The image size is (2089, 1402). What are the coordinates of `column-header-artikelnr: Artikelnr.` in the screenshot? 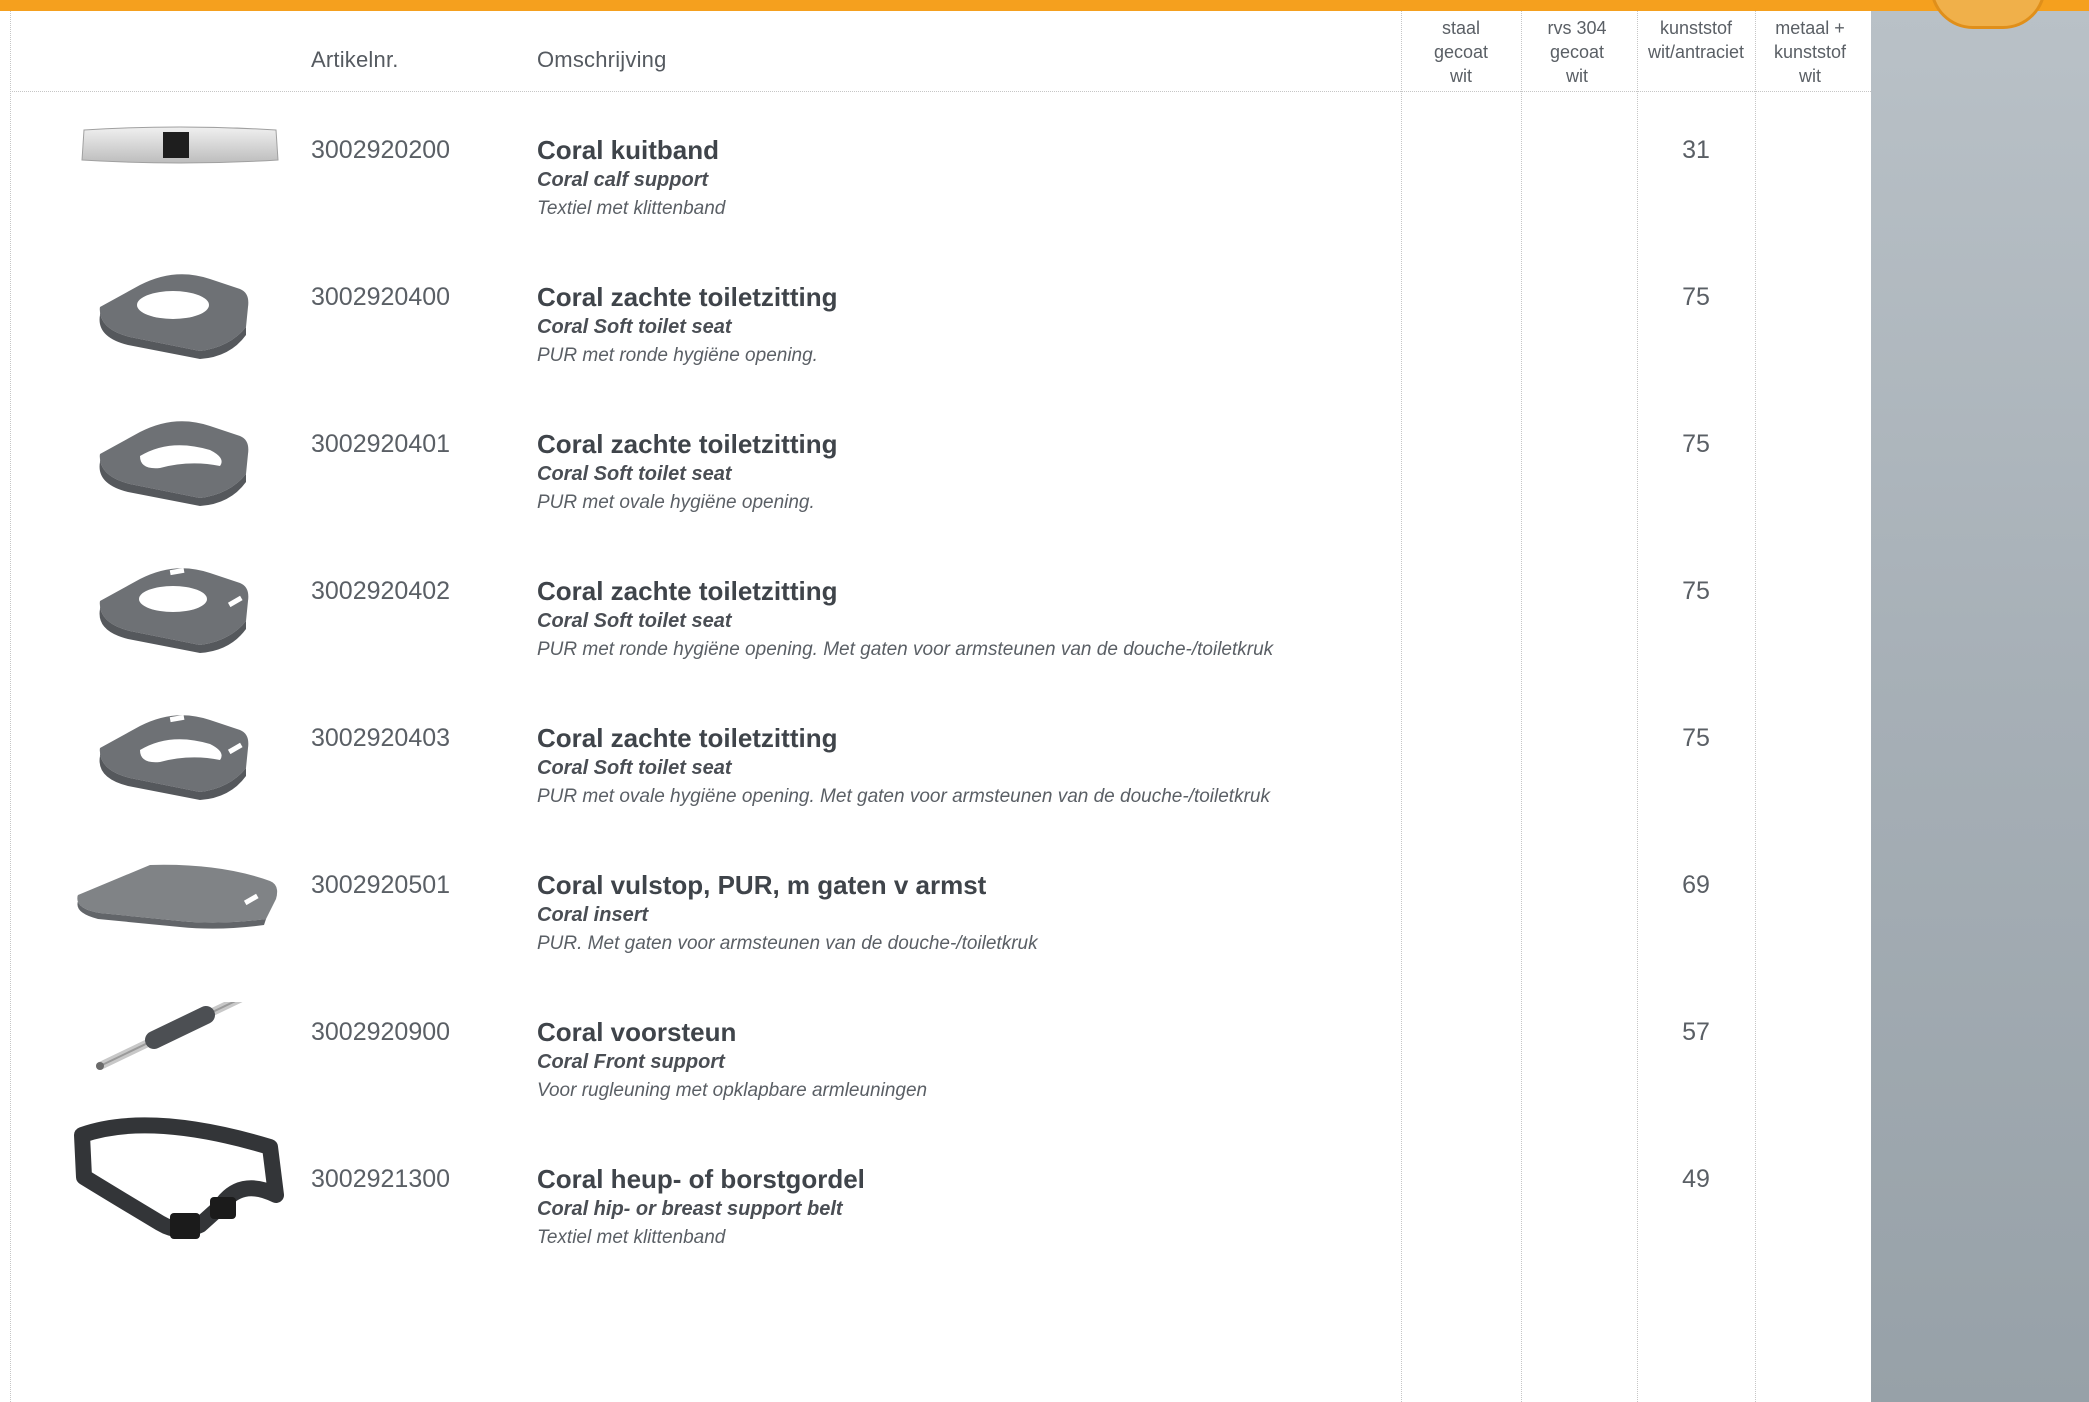 It's located at (355, 59).